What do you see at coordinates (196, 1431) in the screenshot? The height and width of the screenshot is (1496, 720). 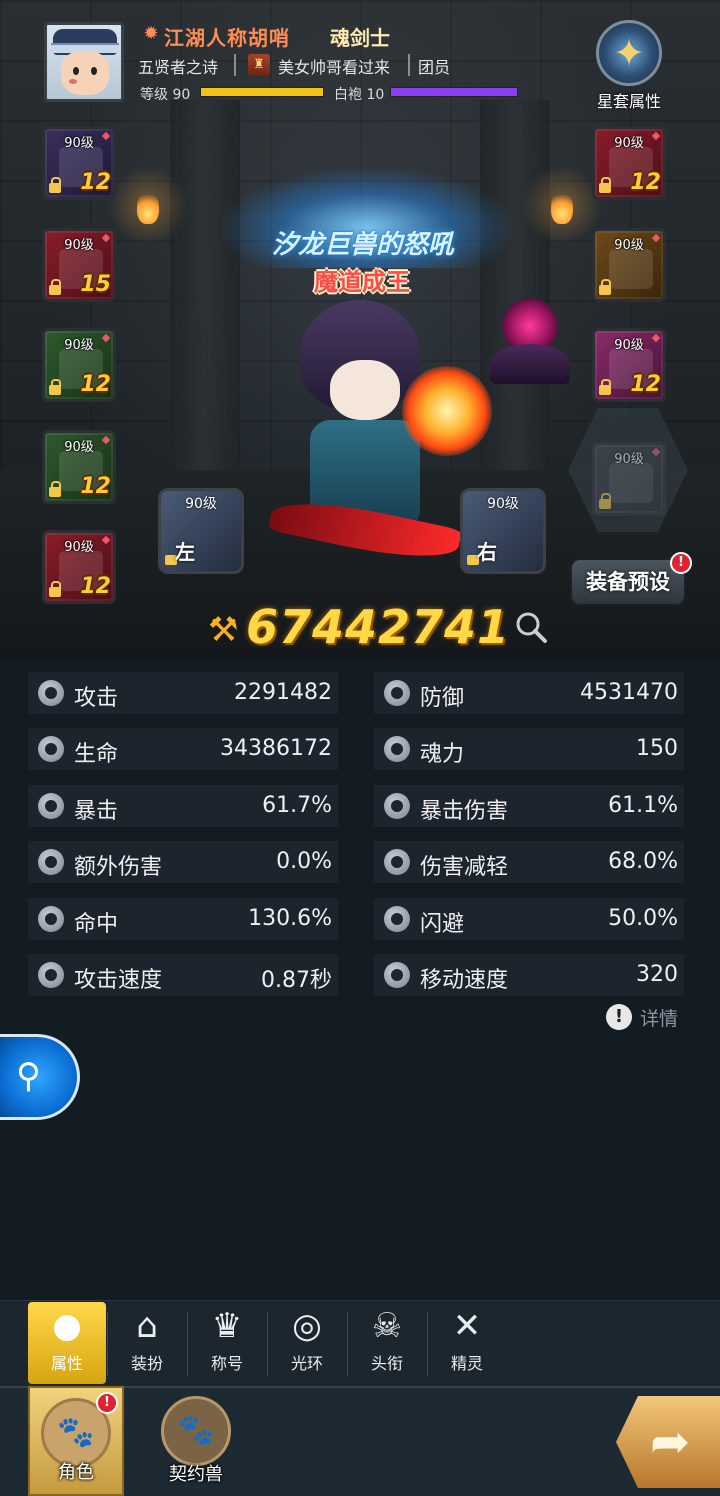 I see `paw-icon` at bounding box center [196, 1431].